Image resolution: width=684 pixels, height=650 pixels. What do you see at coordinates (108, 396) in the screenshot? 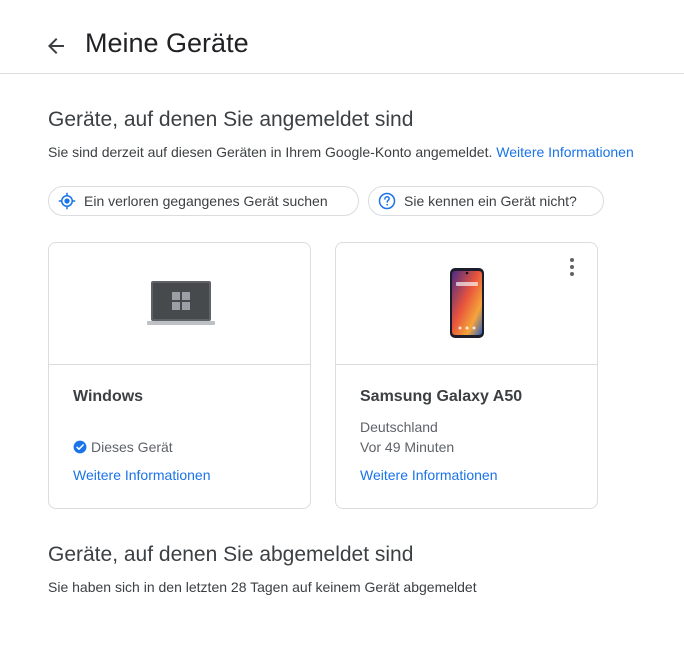
I see `device-name: Windows` at bounding box center [108, 396].